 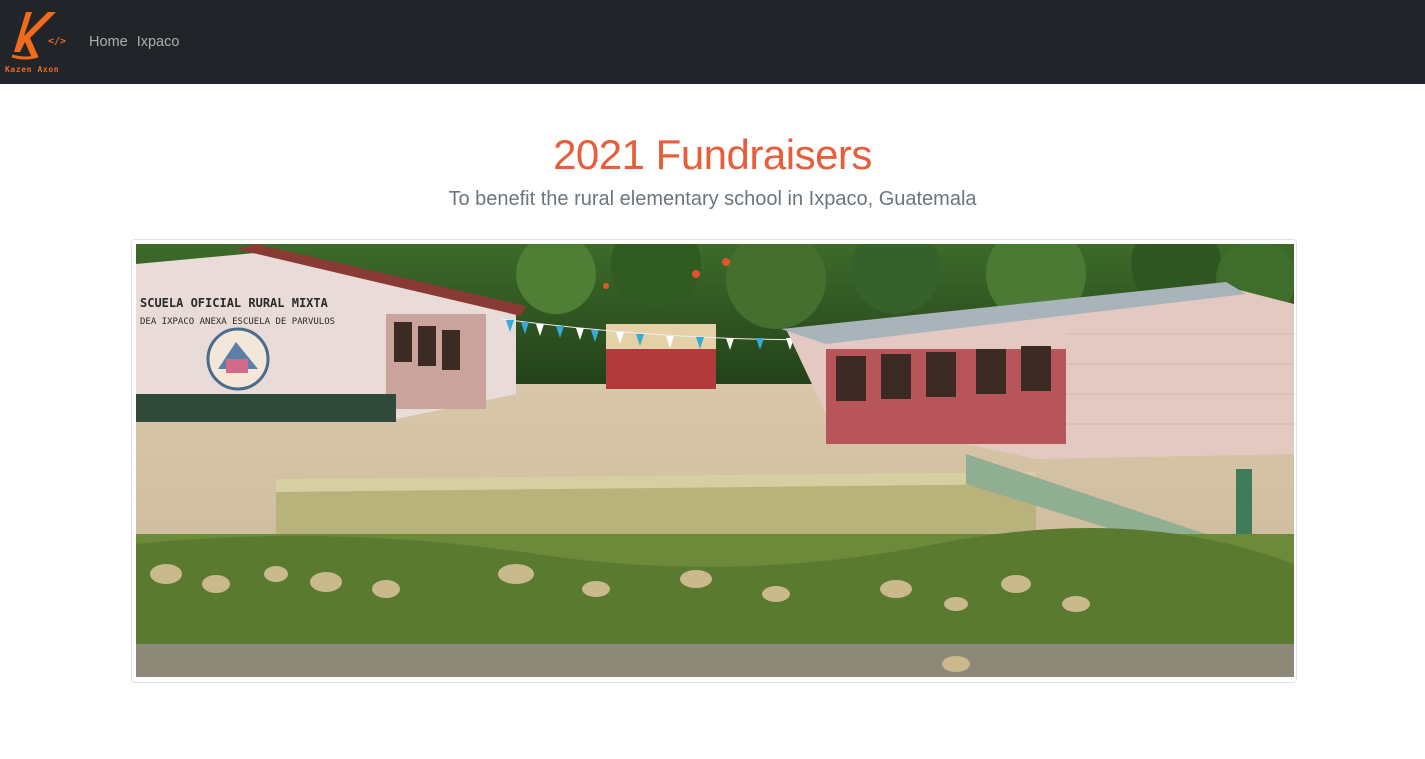 What do you see at coordinates (38, 36) in the screenshot?
I see `k-logo-icon: </>` at bounding box center [38, 36].